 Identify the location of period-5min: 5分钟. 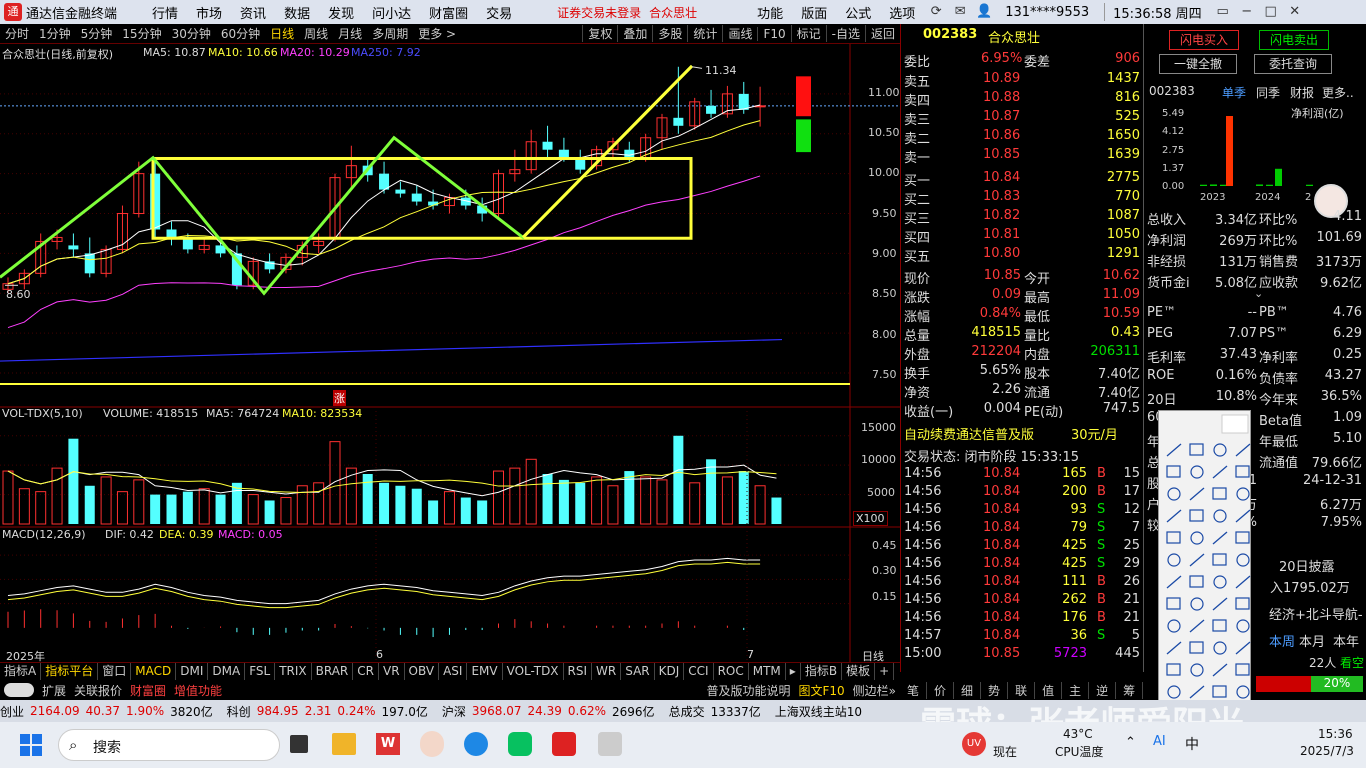
(97, 33).